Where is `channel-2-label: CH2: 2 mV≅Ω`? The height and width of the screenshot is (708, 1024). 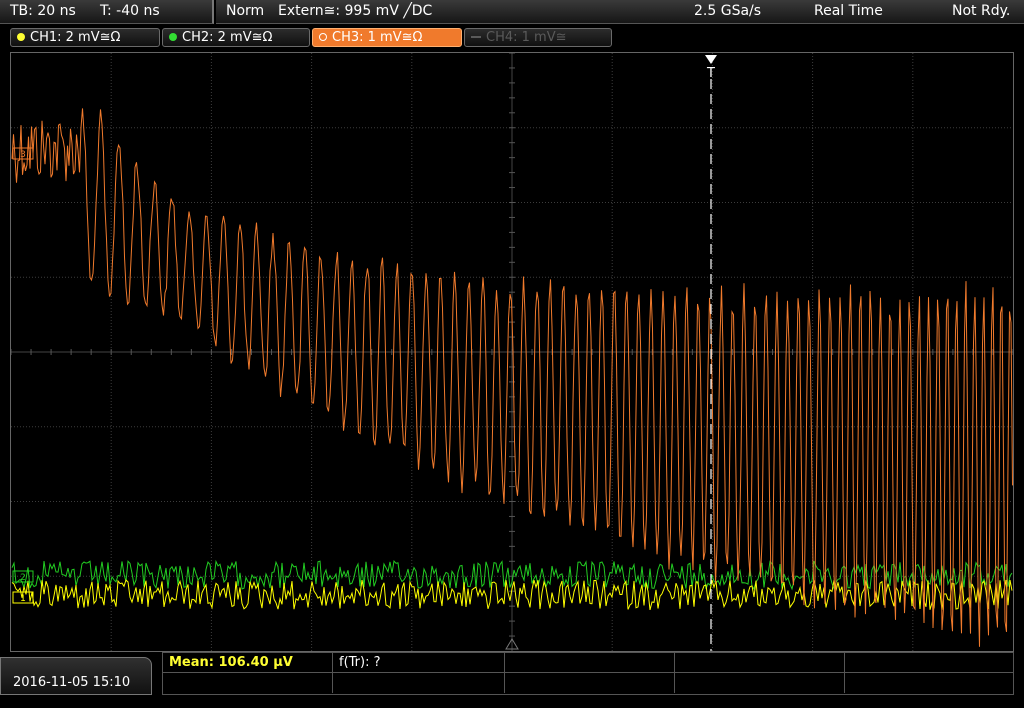 channel-2-label: CH2: 2 mV≅Ω is located at coordinates (227, 37).